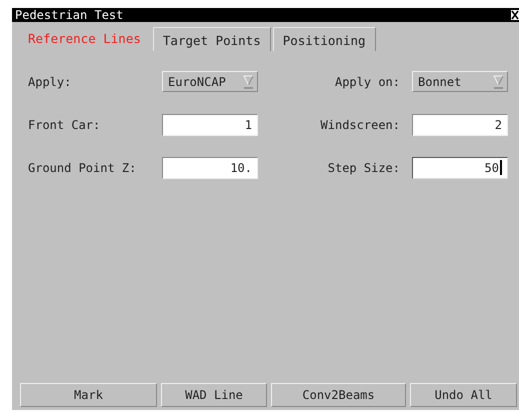 This screenshot has height=414, width=519. What do you see at coordinates (210, 125) in the screenshot?
I see `input-field: 1` at bounding box center [210, 125].